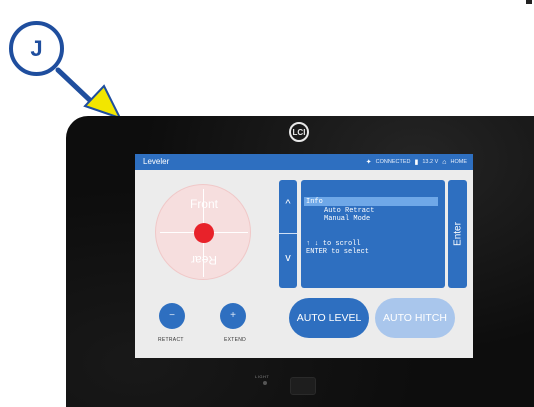 Image resolution: width=534 pixels, height=407 pixels. What do you see at coordinates (265, 383) in the screenshot?
I see `sensor-dot` at bounding box center [265, 383].